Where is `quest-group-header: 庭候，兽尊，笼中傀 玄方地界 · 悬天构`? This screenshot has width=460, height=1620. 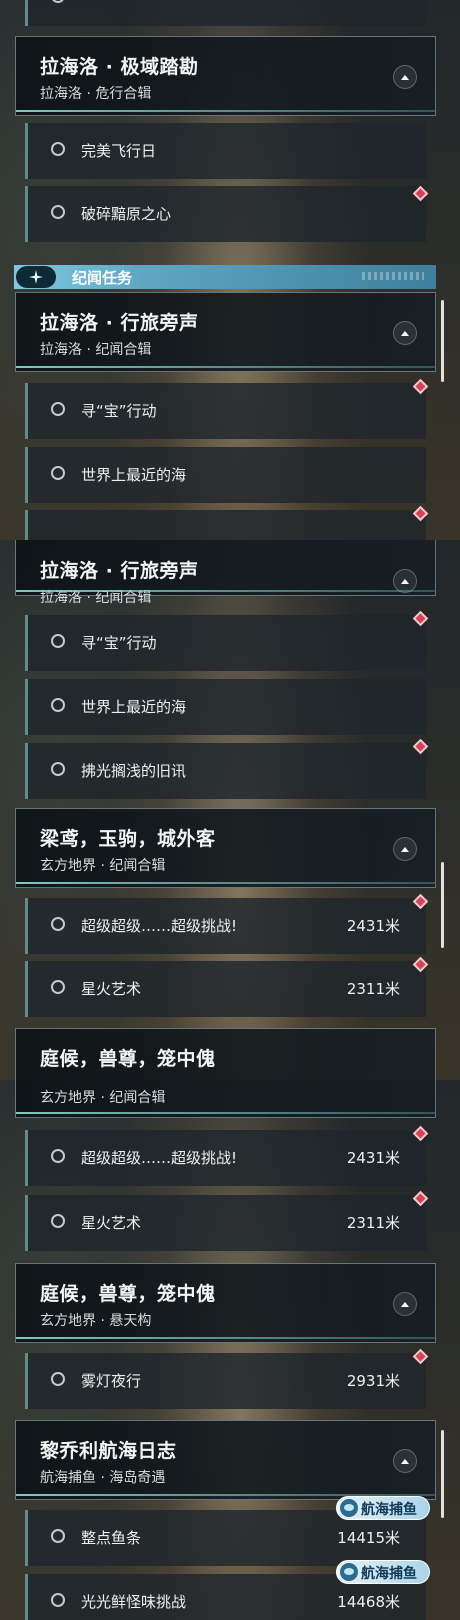
quest-group-header: 庭候，兽尊，笼中傀 玄方地界 · 悬天构 is located at coordinates (225, 1303).